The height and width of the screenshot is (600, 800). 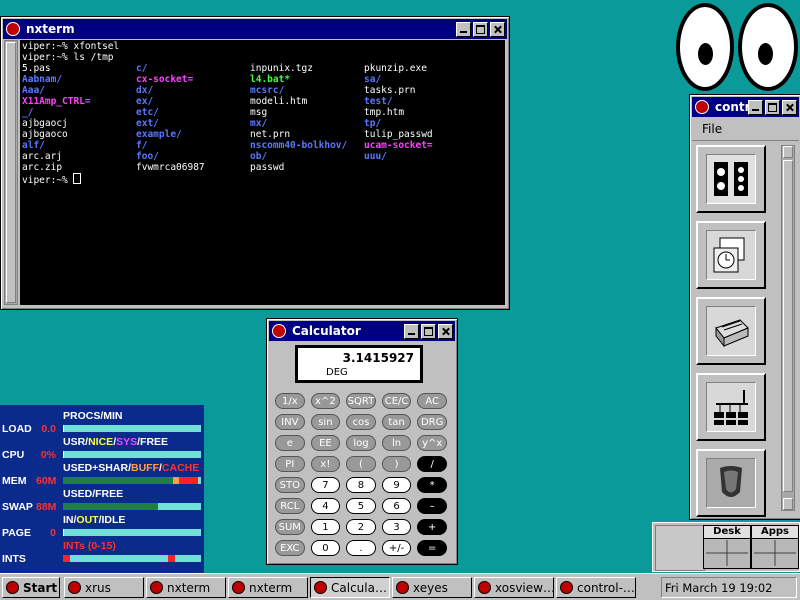 What do you see at coordinates (396, 464) in the screenshot?
I see `calc-key: )` at bounding box center [396, 464].